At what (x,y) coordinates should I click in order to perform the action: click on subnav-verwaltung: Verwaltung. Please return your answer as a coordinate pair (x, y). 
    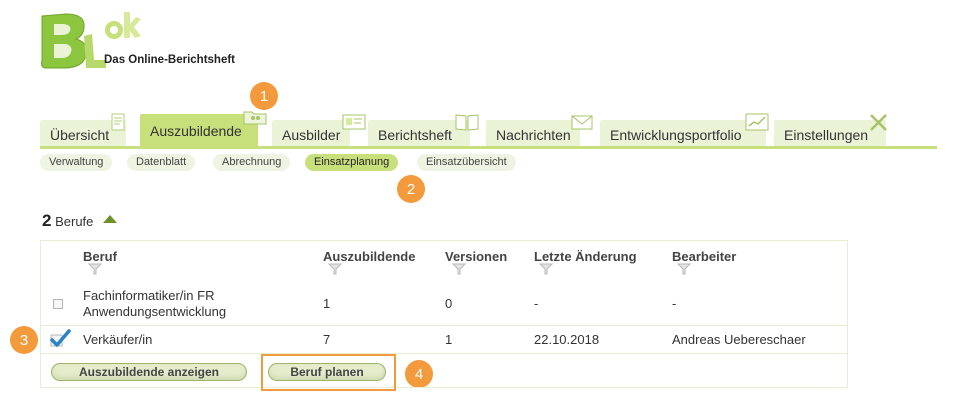
    Looking at the image, I should click on (76, 162).